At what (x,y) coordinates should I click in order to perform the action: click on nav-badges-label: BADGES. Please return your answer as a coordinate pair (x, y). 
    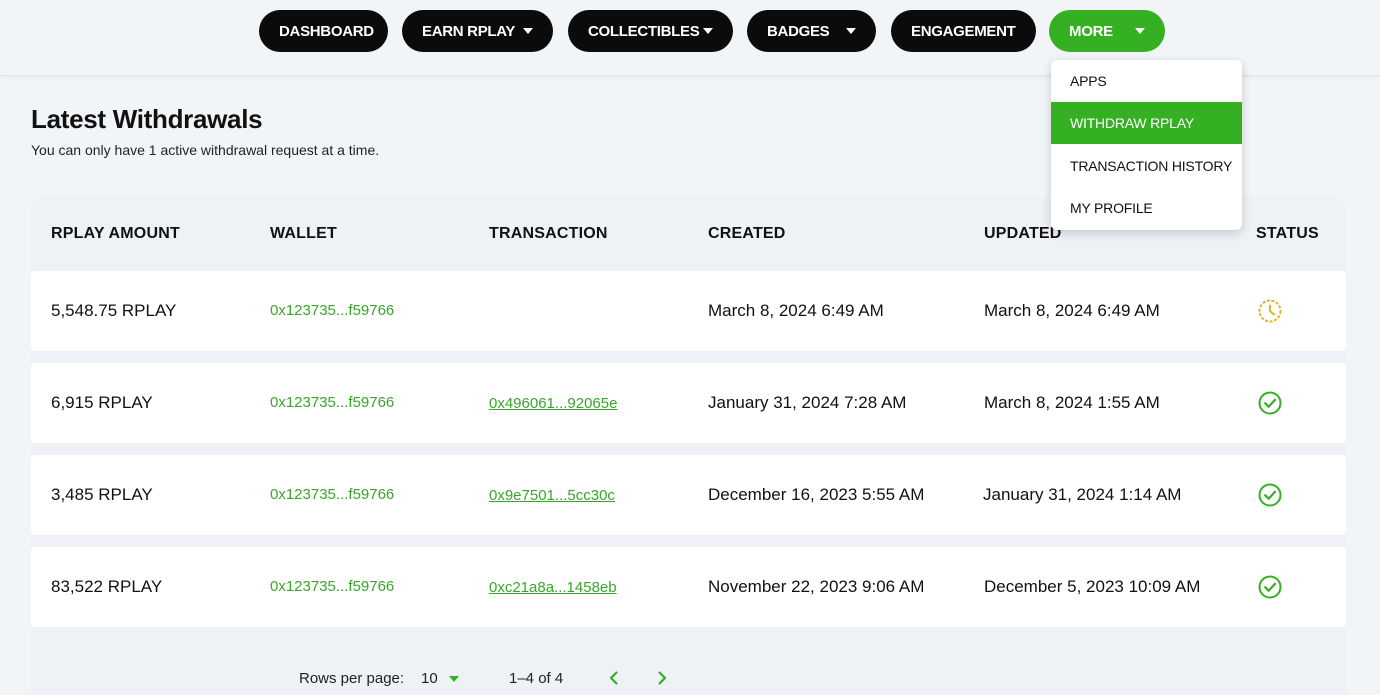
    Looking at the image, I should click on (798, 31).